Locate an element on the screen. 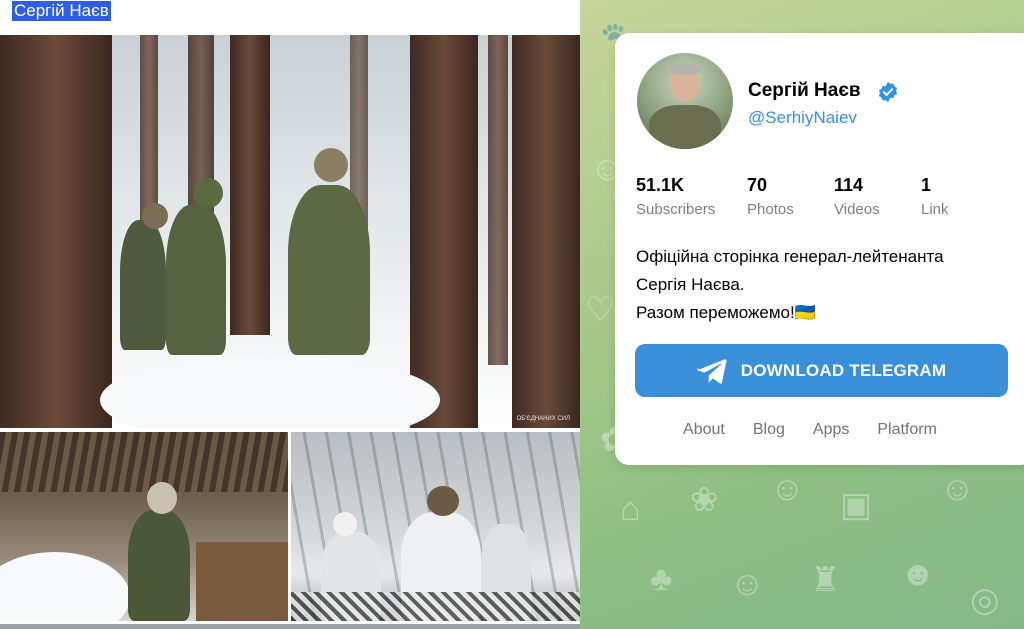 The image size is (1024, 629). channel-avatar is located at coordinates (685, 101).